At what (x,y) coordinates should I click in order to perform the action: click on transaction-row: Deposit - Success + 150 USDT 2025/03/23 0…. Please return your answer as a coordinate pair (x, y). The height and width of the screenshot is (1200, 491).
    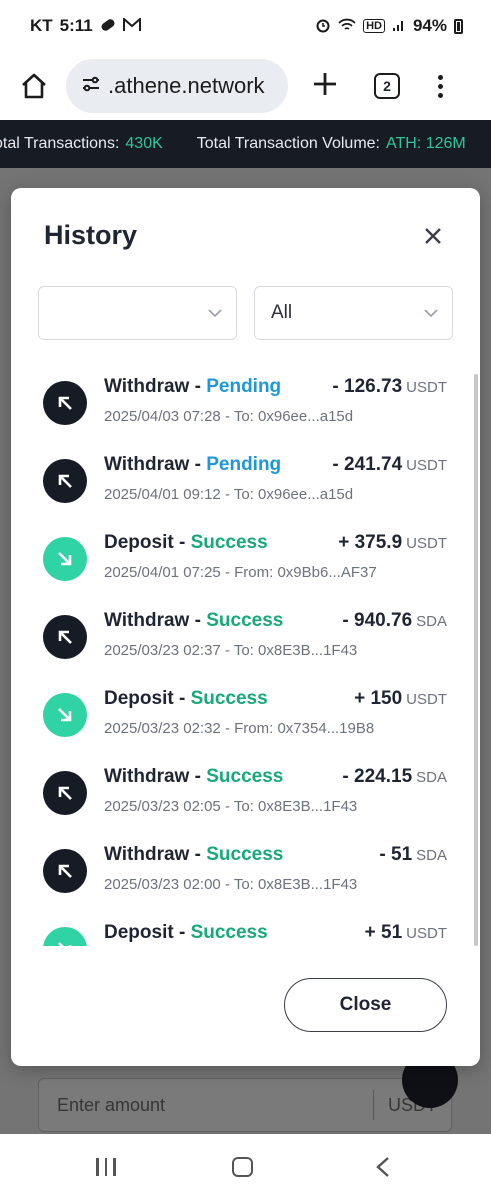
    Looking at the image, I should click on (241, 709).